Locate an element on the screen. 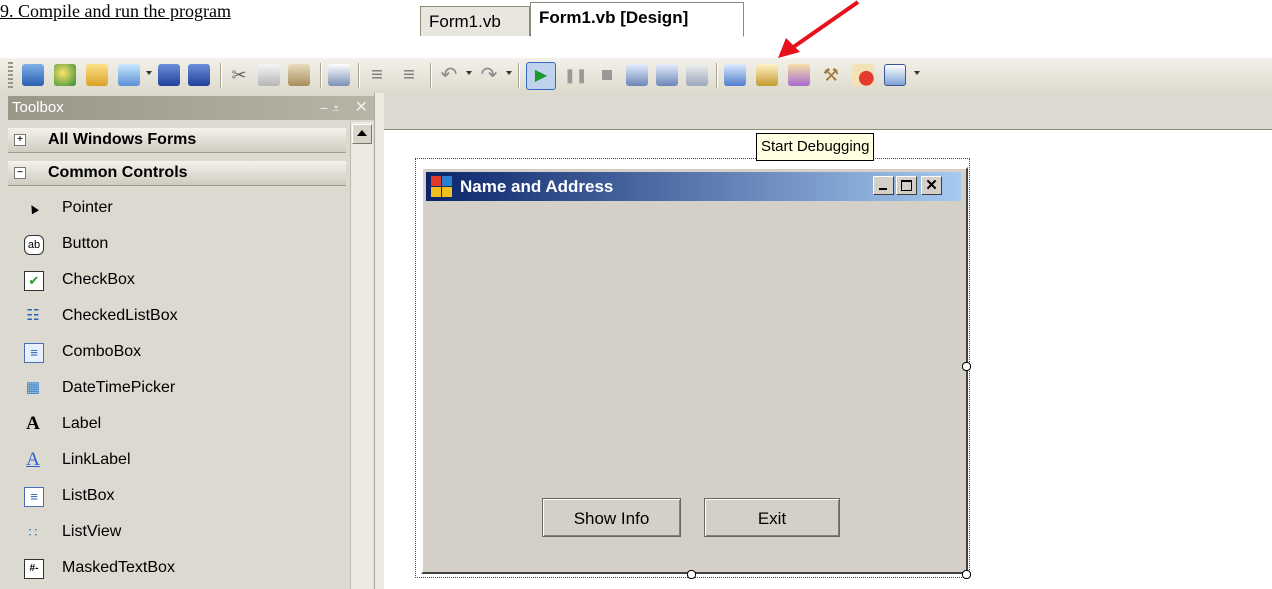 Image resolution: width=1272 pixels, height=589 pixels. add-item-icon is located at coordinates (129, 75).